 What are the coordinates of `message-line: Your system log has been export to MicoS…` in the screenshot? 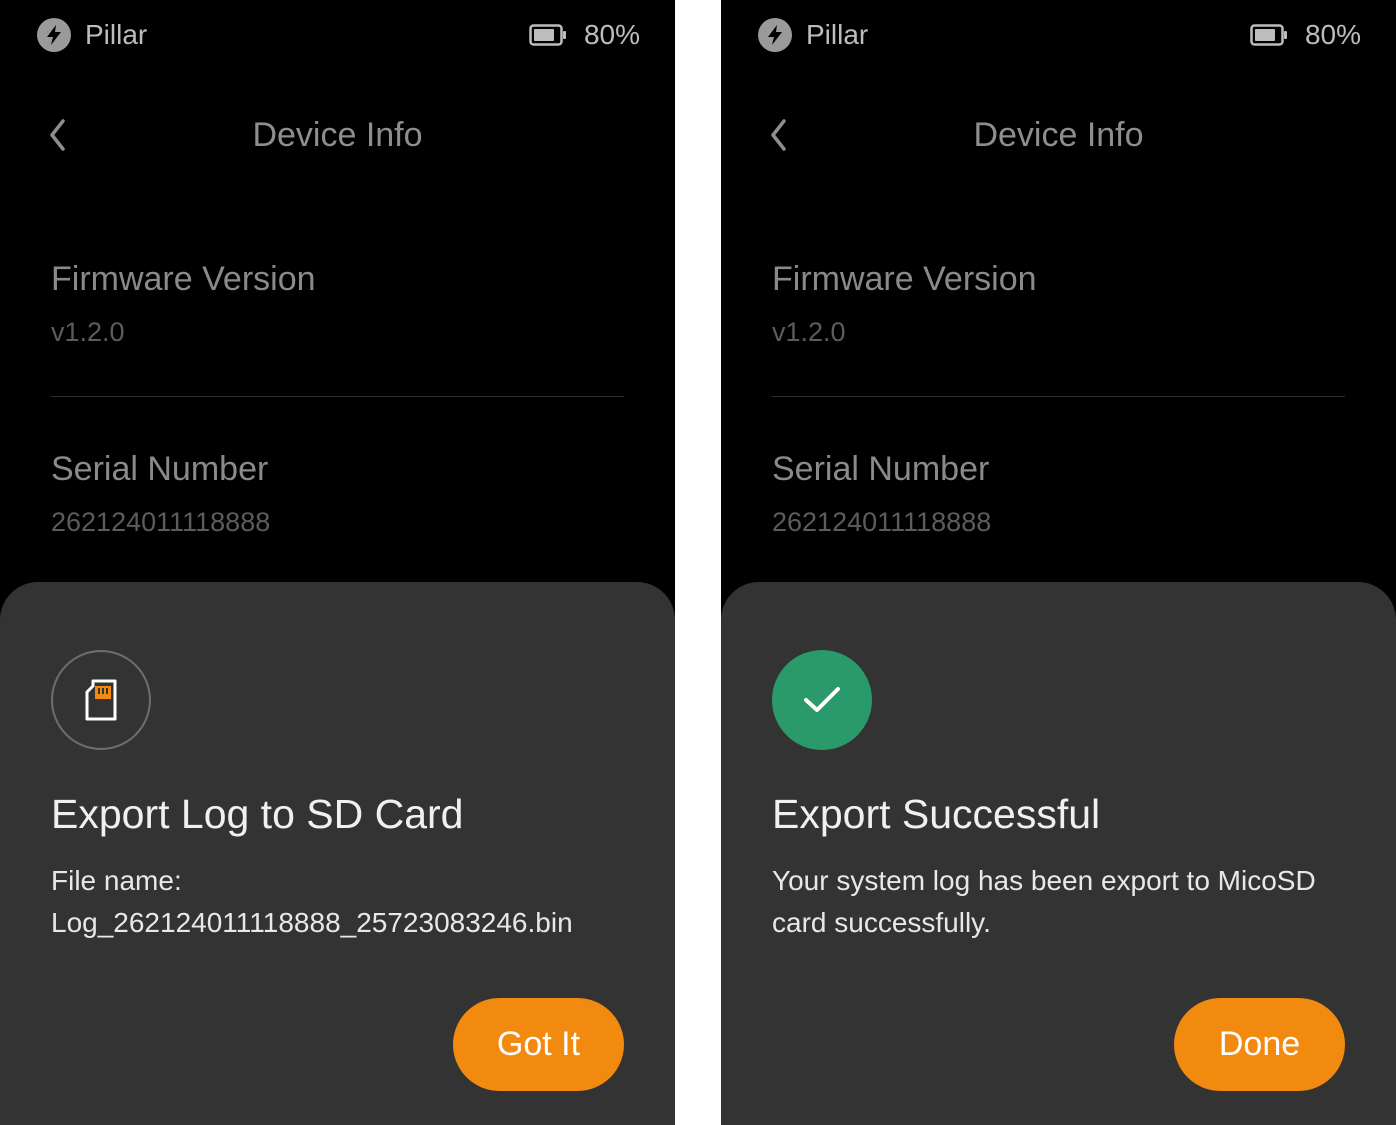 It's located at (1044, 880).